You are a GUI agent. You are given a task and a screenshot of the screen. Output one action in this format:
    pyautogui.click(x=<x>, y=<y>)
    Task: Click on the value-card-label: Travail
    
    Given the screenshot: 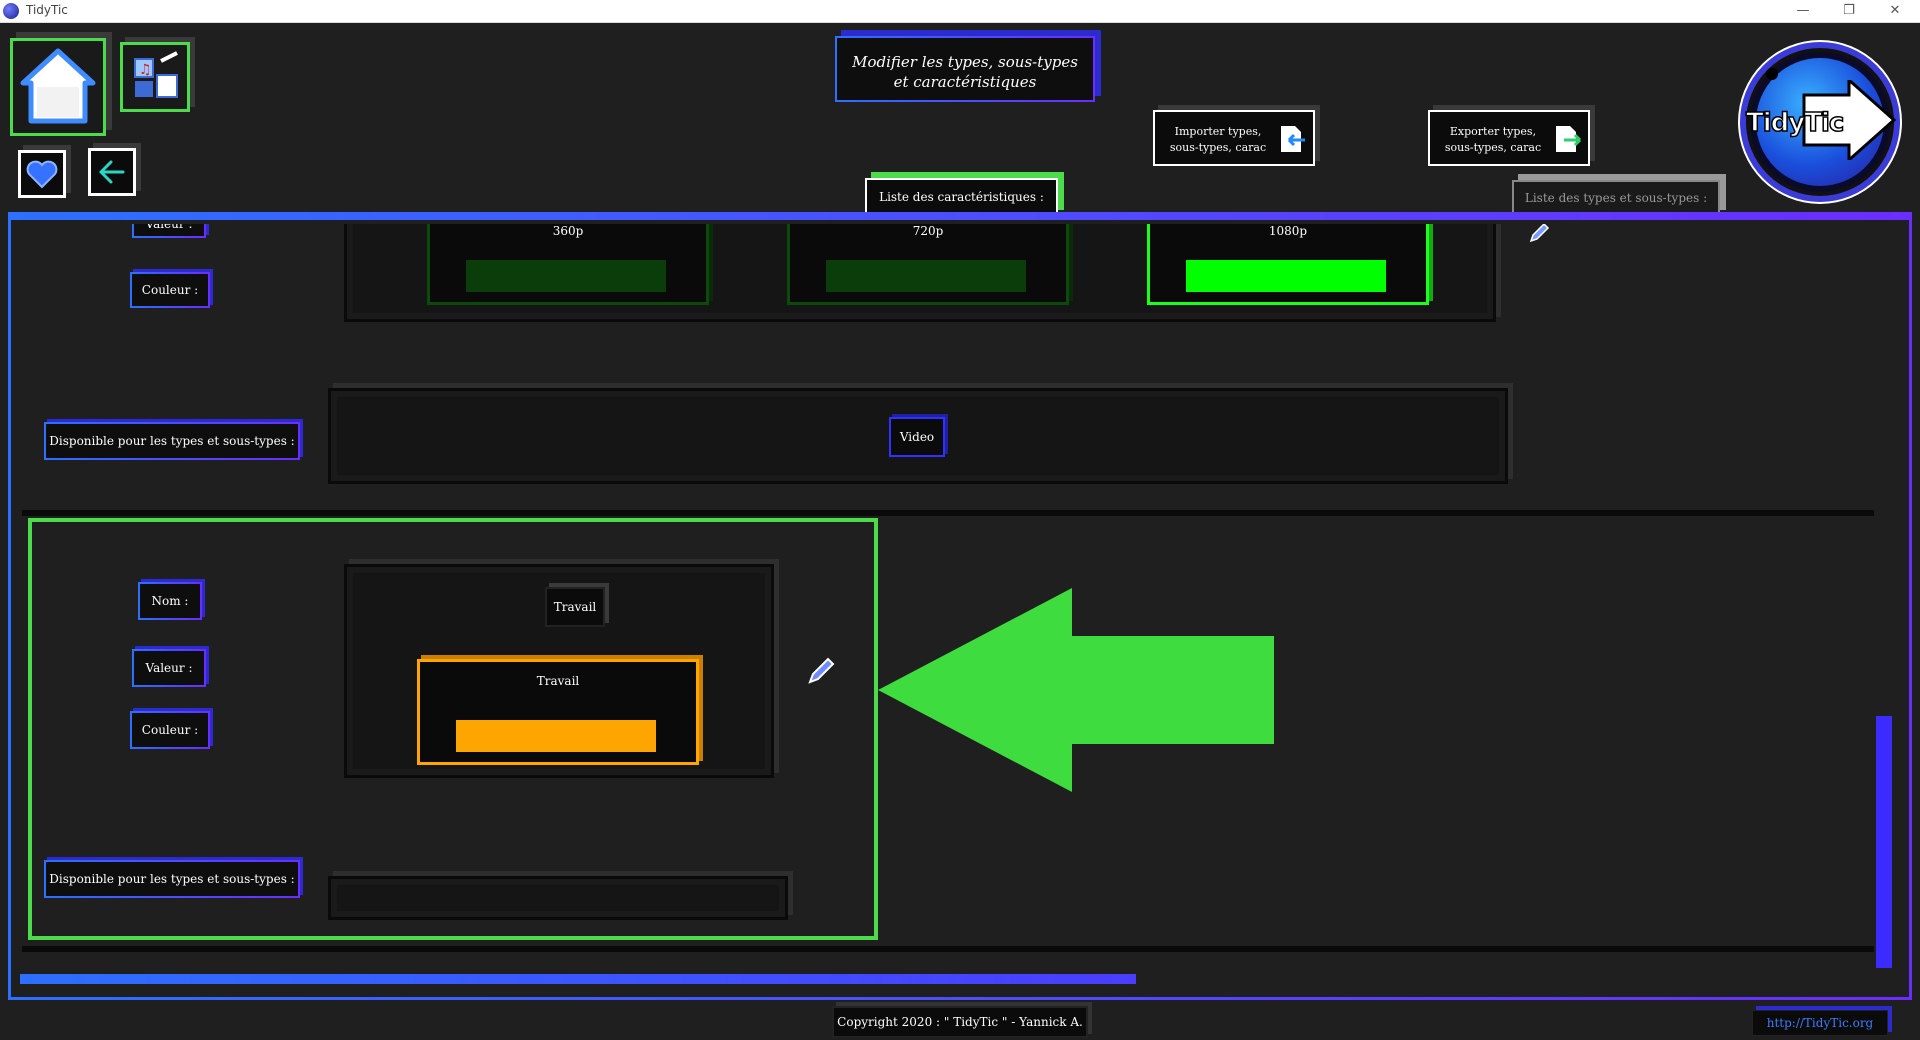 What is the action you would take?
    pyautogui.click(x=558, y=681)
    